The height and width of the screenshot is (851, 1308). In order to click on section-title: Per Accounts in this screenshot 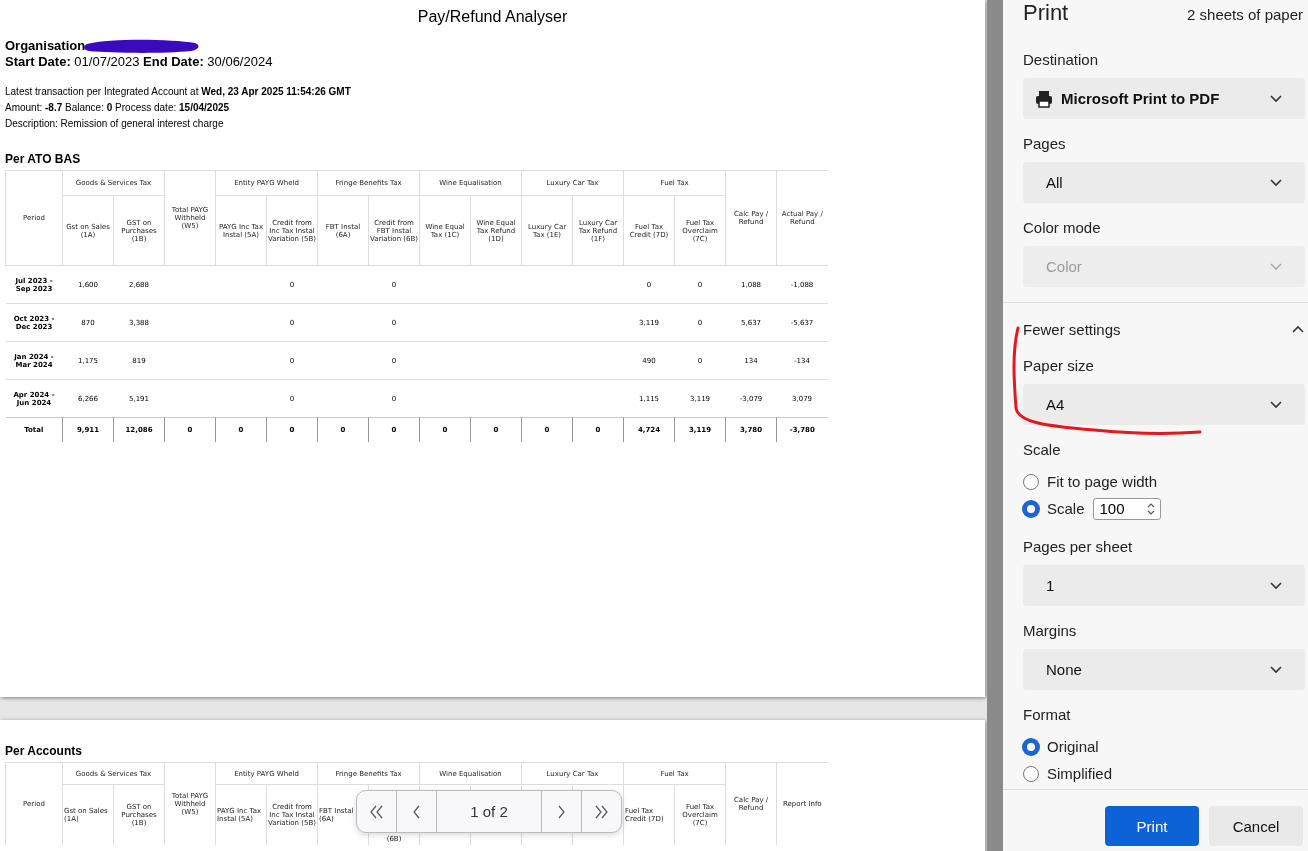, I will do `click(44, 751)`.